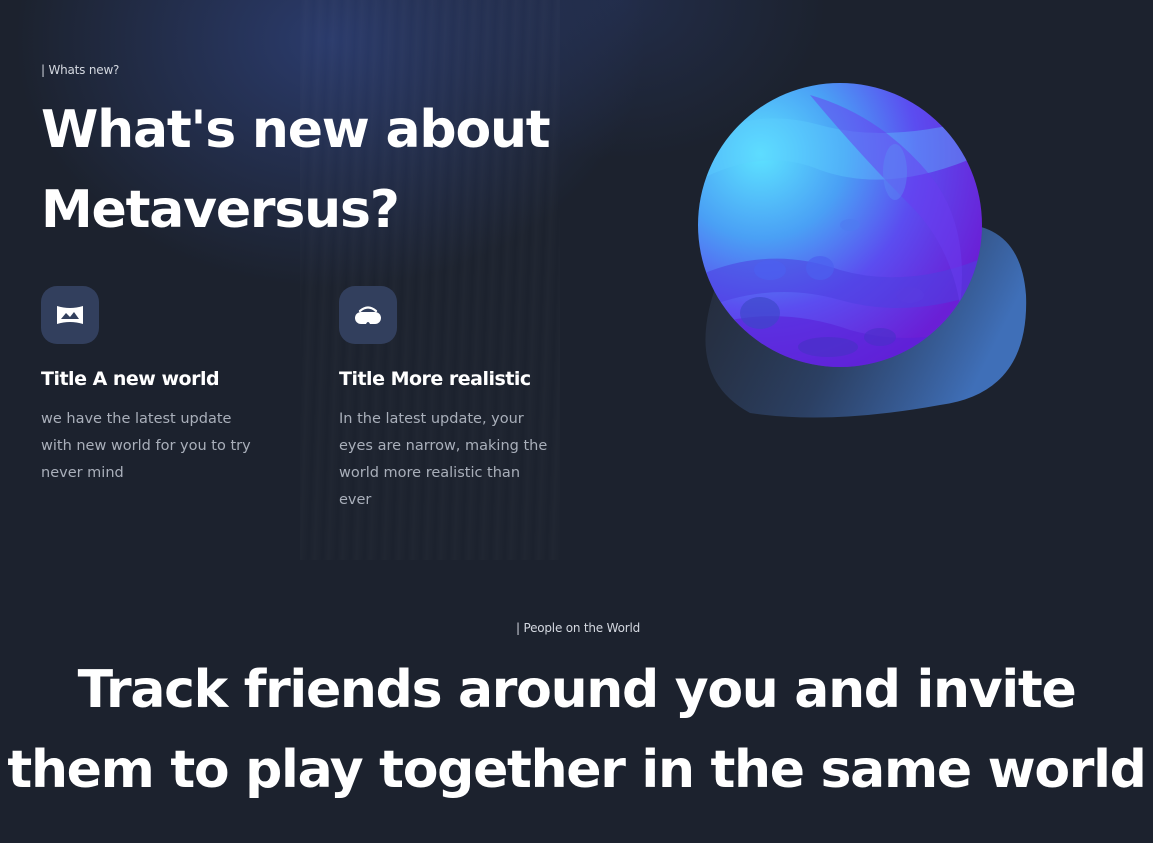  I want to click on feature-title: Title More realistic, so click(435, 379).